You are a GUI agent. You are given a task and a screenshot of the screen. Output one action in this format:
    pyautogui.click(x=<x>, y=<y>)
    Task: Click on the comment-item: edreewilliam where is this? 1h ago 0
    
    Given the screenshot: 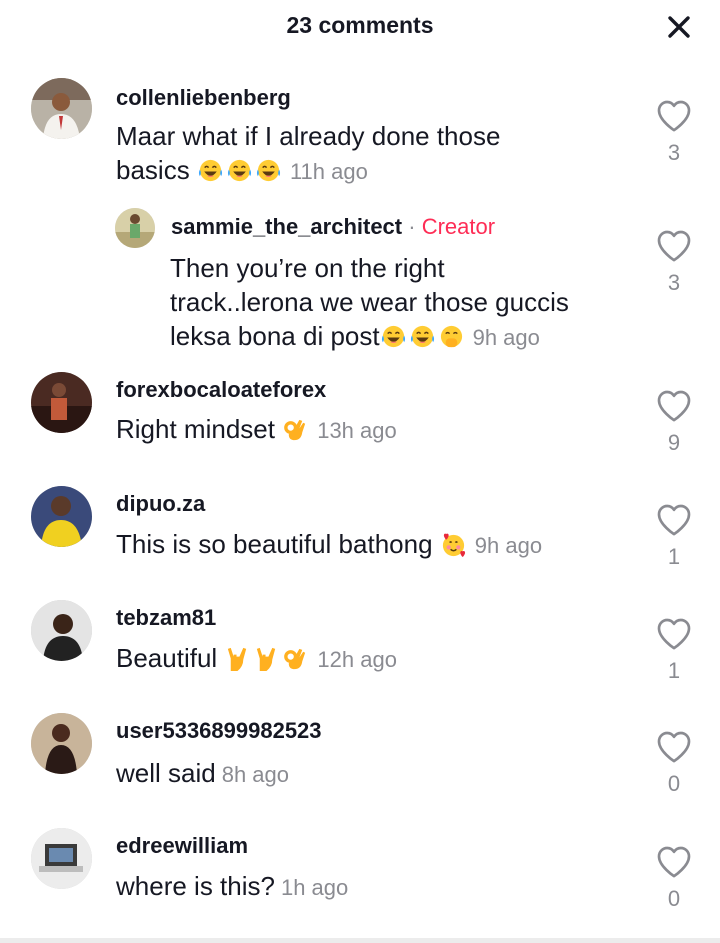 What is the action you would take?
    pyautogui.click(x=360, y=873)
    